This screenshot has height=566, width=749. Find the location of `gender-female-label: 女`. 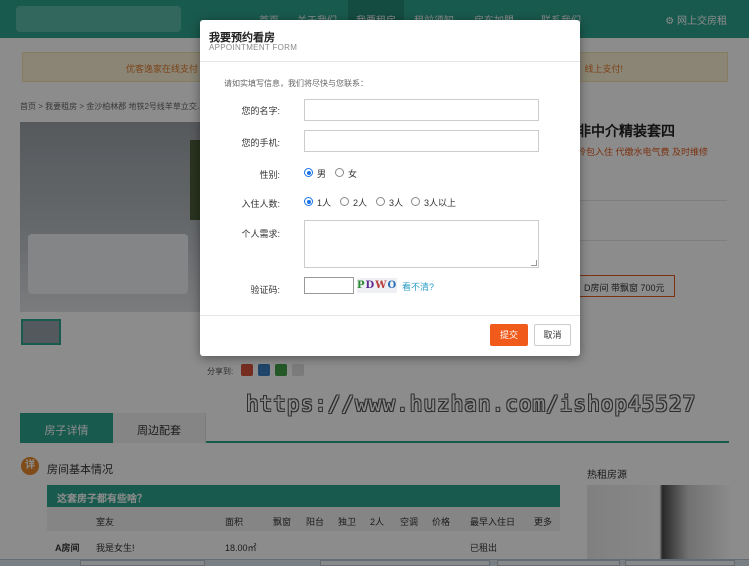

gender-female-label: 女 is located at coordinates (352, 173).